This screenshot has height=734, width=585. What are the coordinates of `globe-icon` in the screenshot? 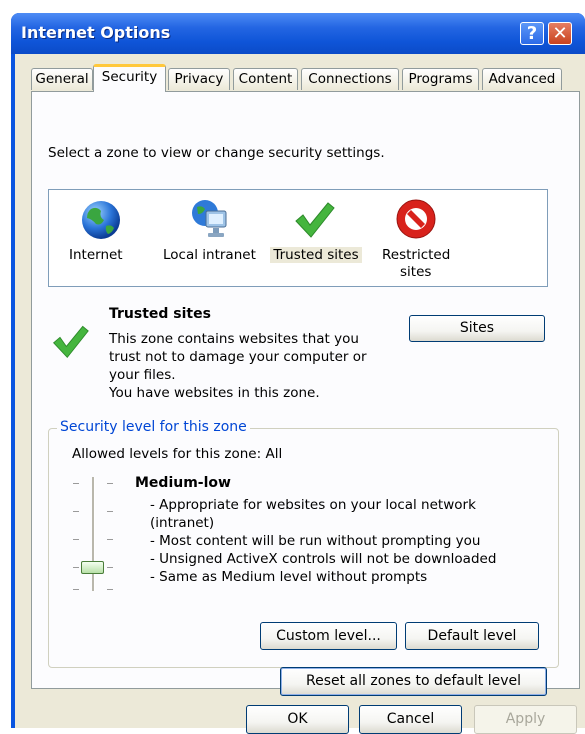 It's located at (101, 220).